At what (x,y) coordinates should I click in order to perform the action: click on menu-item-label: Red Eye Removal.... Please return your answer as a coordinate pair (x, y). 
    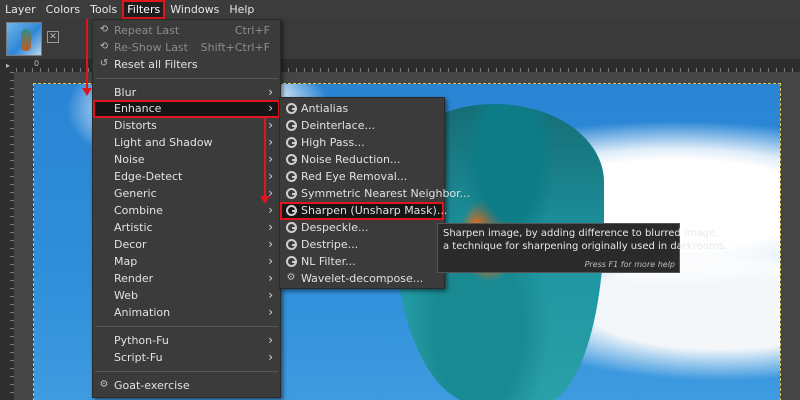
    Looking at the image, I should click on (354, 176).